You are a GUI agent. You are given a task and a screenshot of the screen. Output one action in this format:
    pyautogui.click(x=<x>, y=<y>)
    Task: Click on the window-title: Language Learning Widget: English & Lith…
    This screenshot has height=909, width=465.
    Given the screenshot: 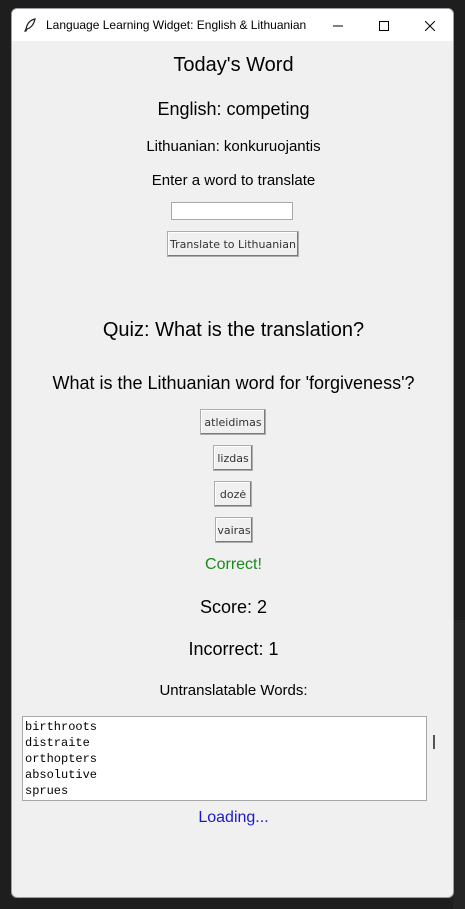 What is the action you would take?
    pyautogui.click(x=176, y=25)
    